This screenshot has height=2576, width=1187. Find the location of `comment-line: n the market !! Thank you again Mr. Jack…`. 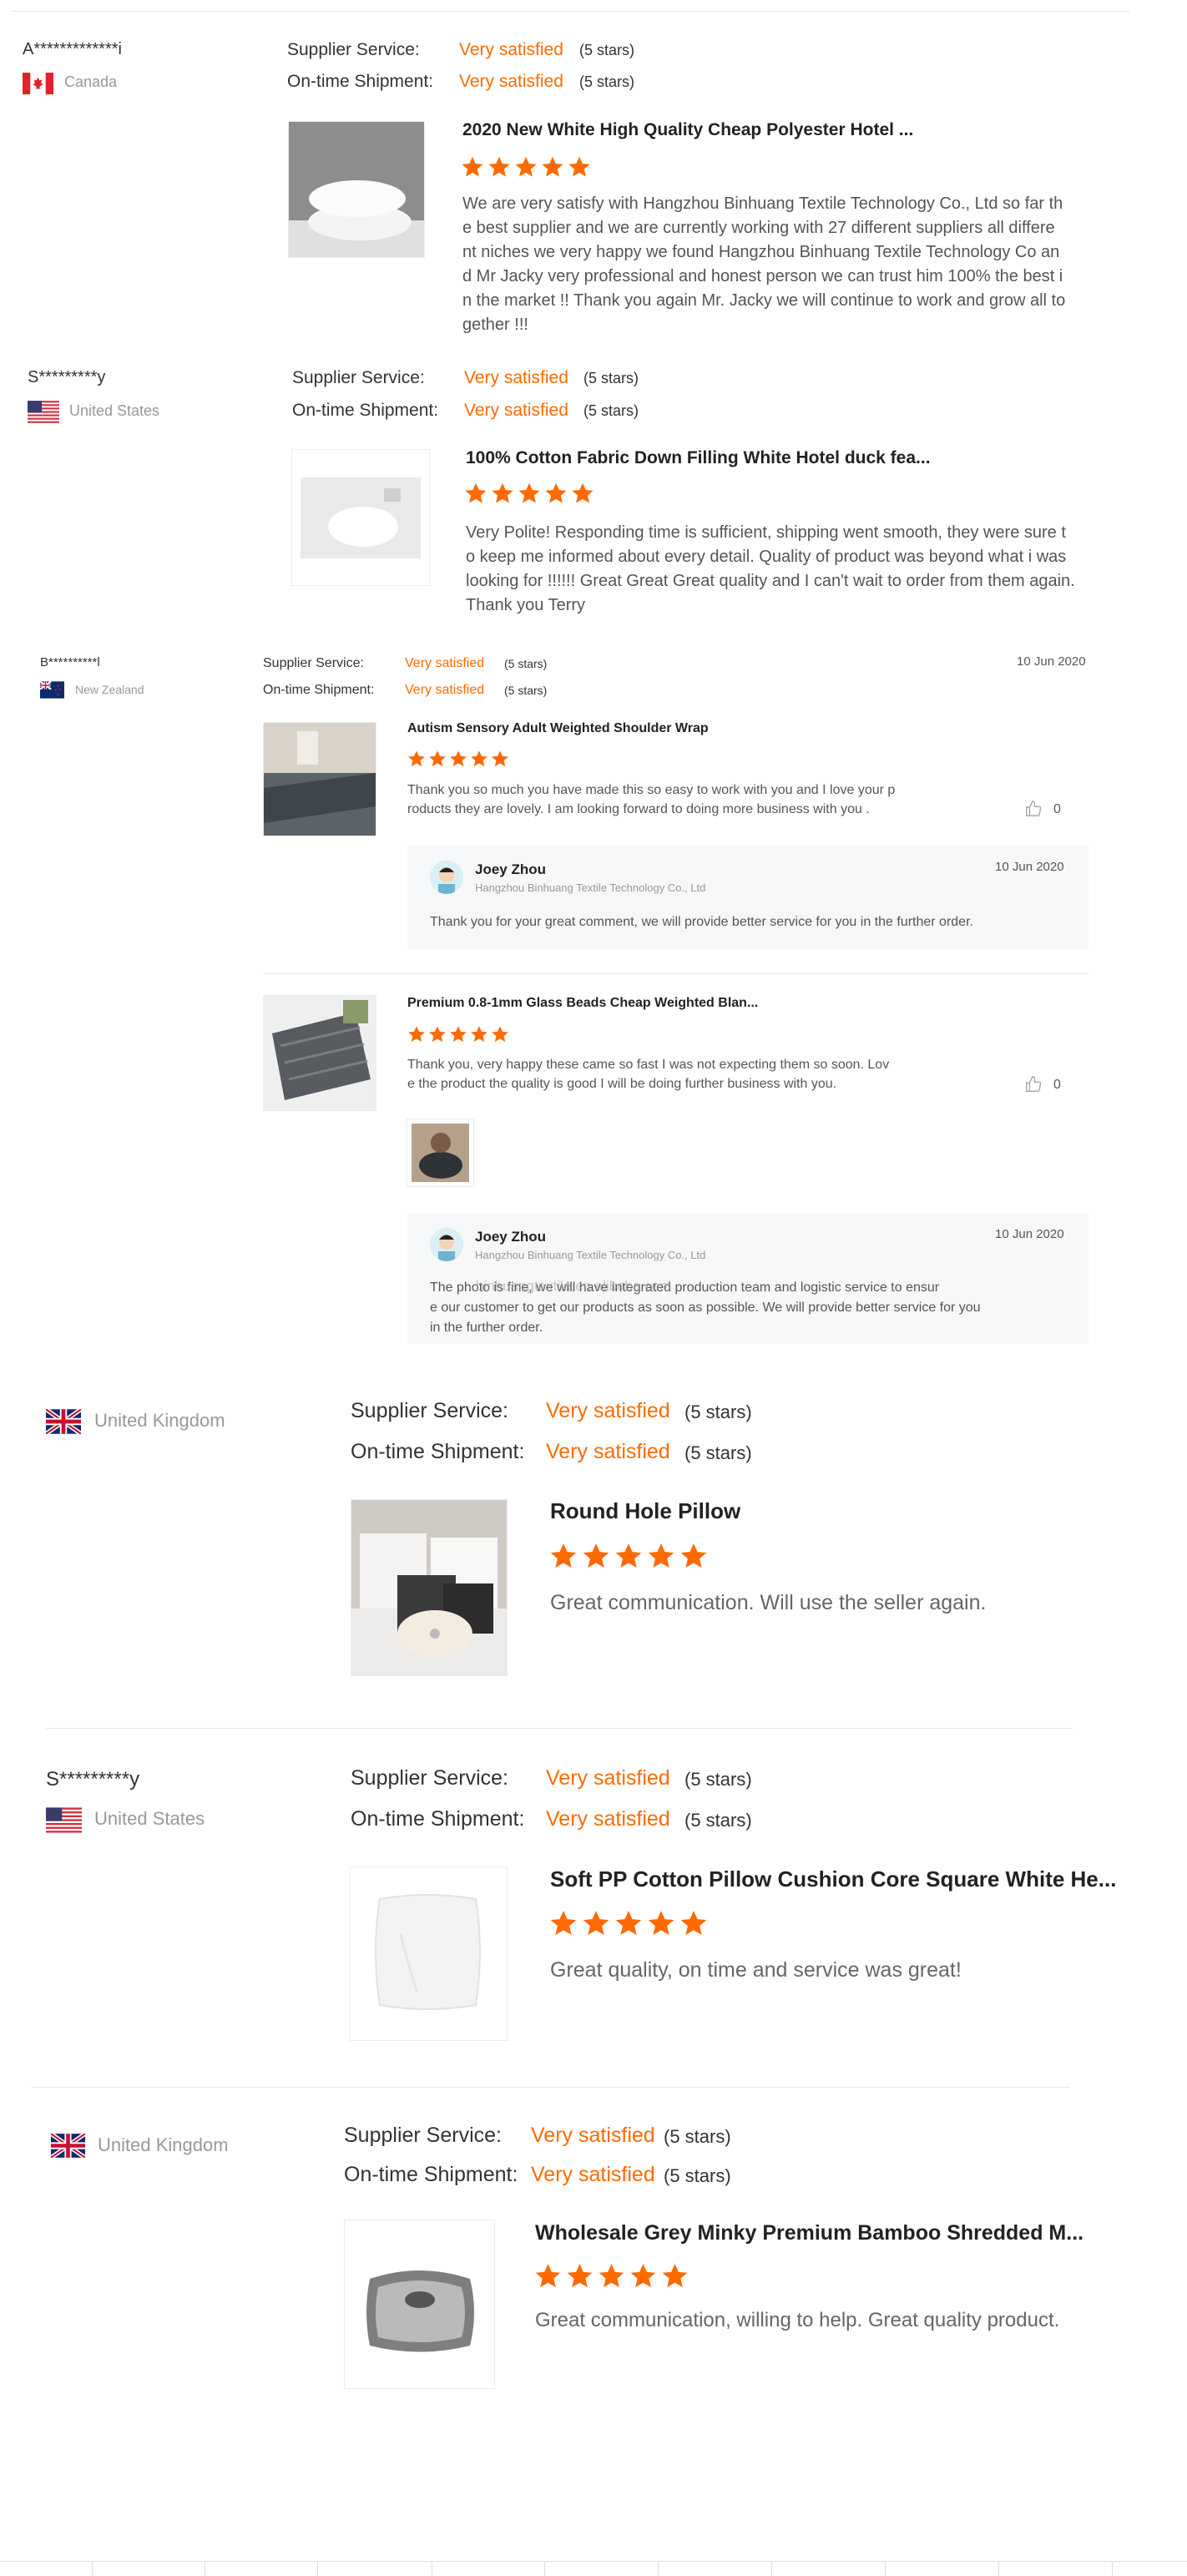

comment-line: n the market !! Thank you again Mr. Jack… is located at coordinates (764, 300).